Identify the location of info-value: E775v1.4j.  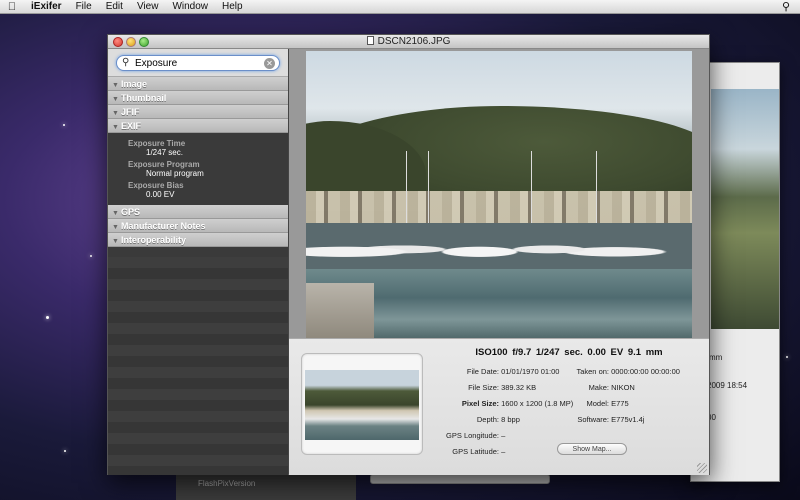
(628, 419).